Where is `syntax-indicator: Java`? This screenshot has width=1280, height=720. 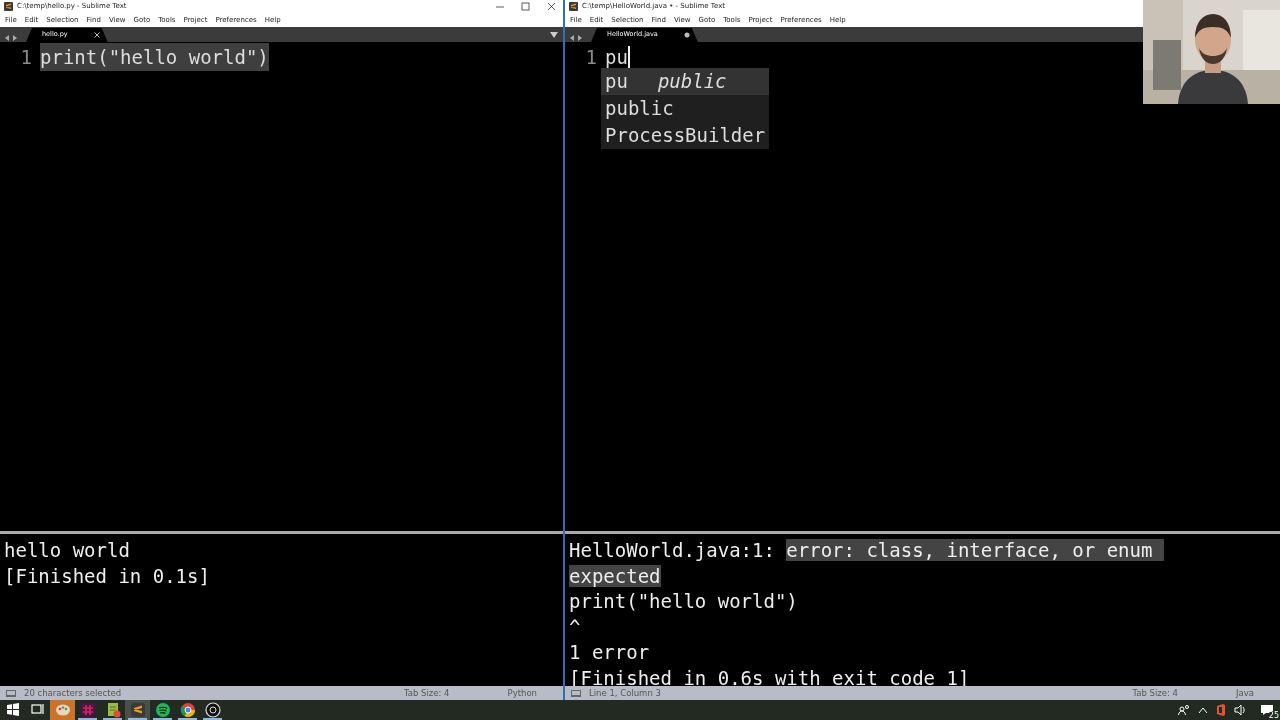
syntax-indicator: Java is located at coordinates (1245, 693).